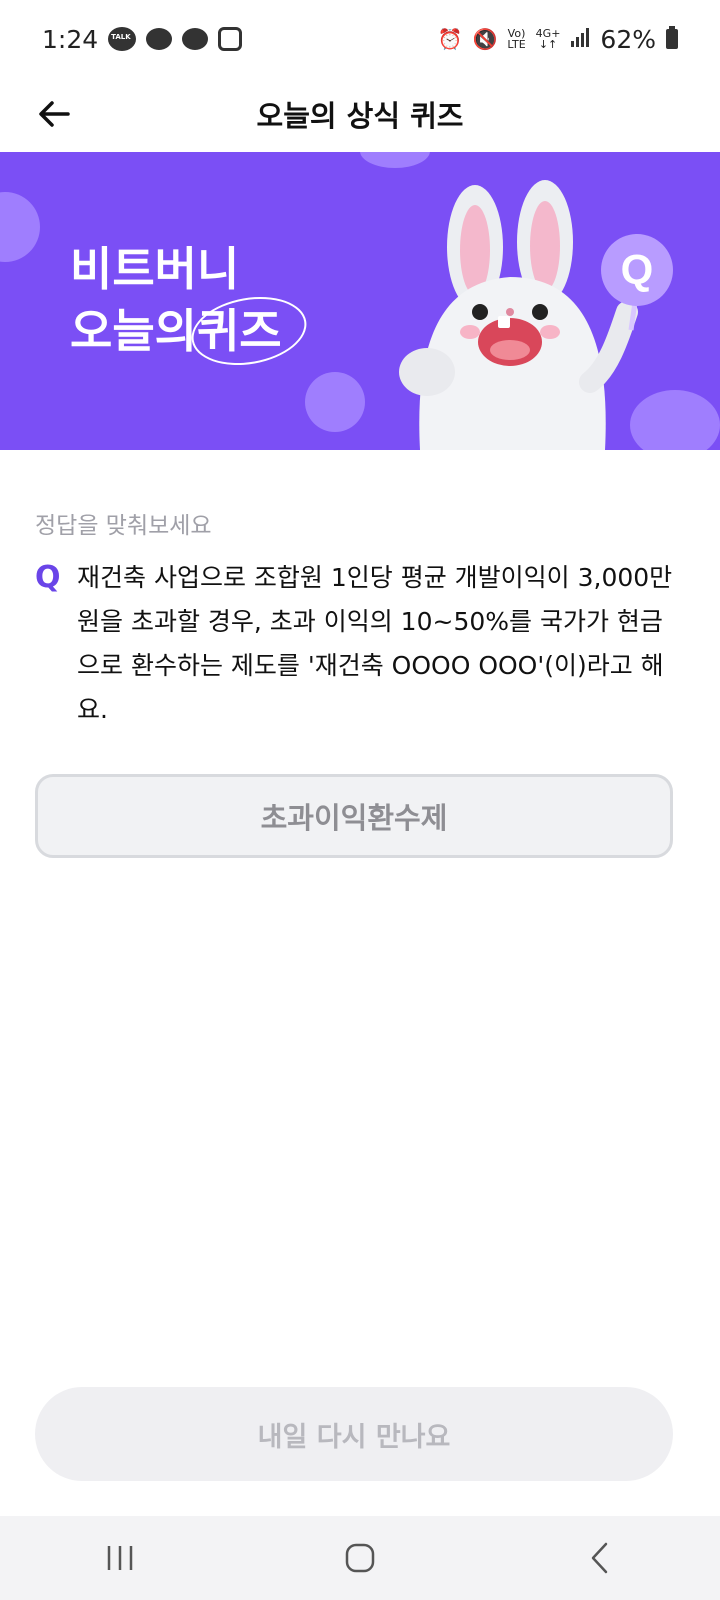 This screenshot has width=720, height=1600. I want to click on svg-text: Q, so click(637, 269).